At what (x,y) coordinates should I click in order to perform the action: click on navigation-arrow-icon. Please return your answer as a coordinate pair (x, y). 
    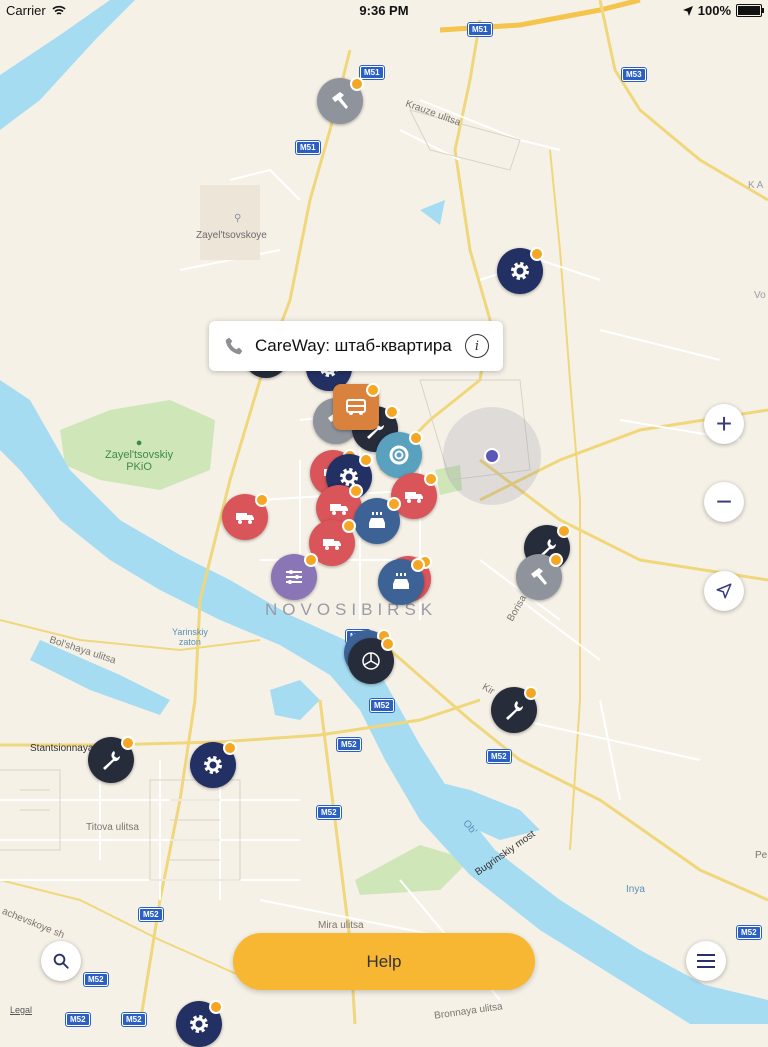
    Looking at the image, I should click on (724, 591).